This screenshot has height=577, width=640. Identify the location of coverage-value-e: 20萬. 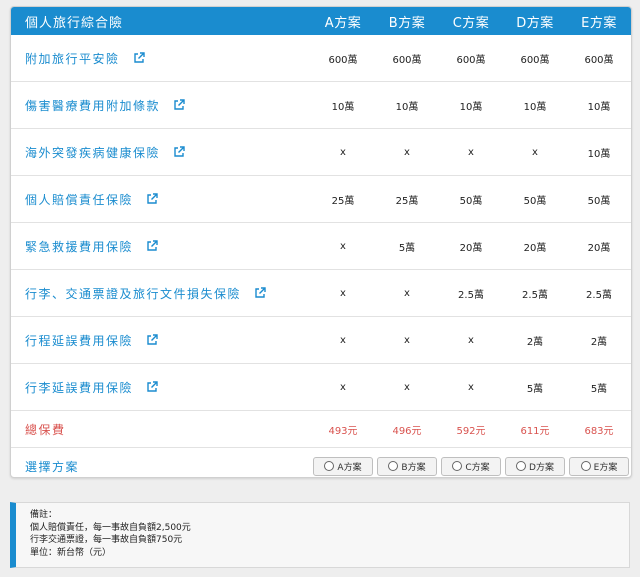
(599, 248).